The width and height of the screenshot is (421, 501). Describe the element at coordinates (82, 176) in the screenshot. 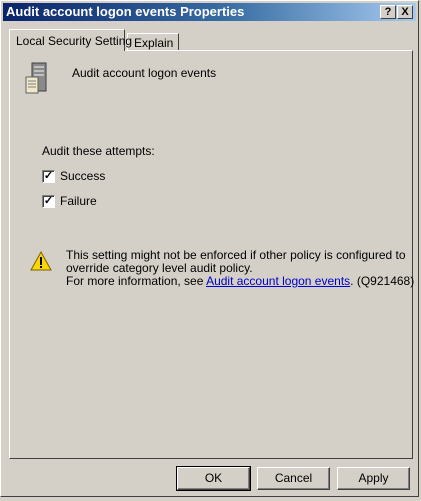

I see `success-label: Success` at that location.